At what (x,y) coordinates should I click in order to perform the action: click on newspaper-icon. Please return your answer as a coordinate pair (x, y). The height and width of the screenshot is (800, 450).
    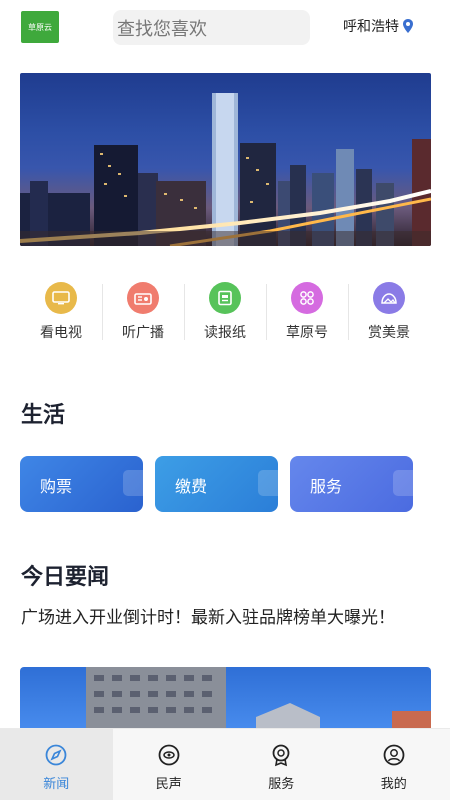
    Looking at the image, I should click on (225, 298).